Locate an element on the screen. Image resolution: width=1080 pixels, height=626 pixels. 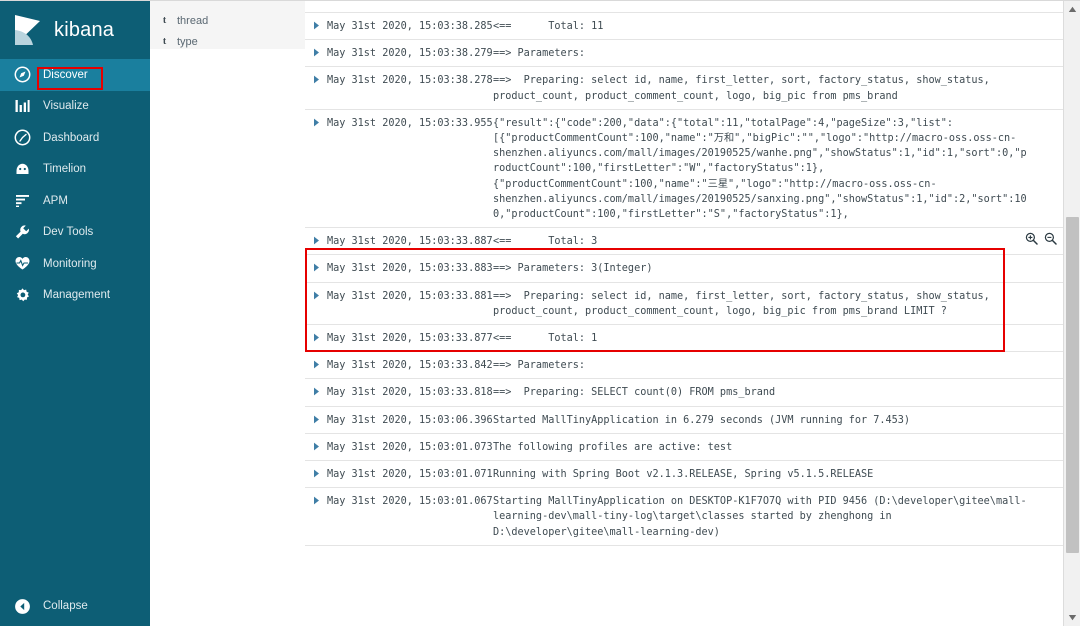
row-timestamp: May 31st 2020, 15:03:38.278 is located at coordinates (410, 81).